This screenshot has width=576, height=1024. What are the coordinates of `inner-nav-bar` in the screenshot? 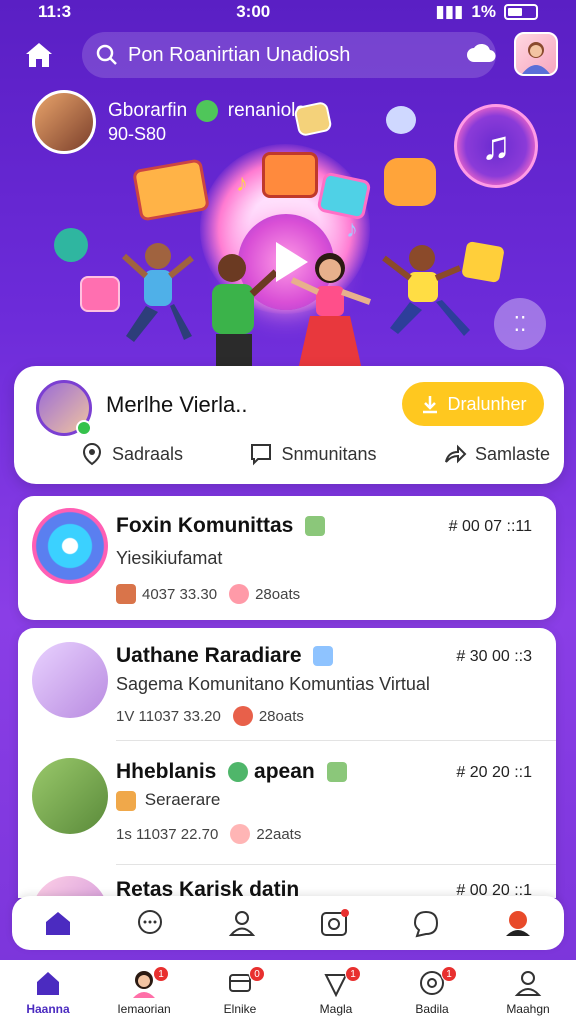 It's located at (288, 923).